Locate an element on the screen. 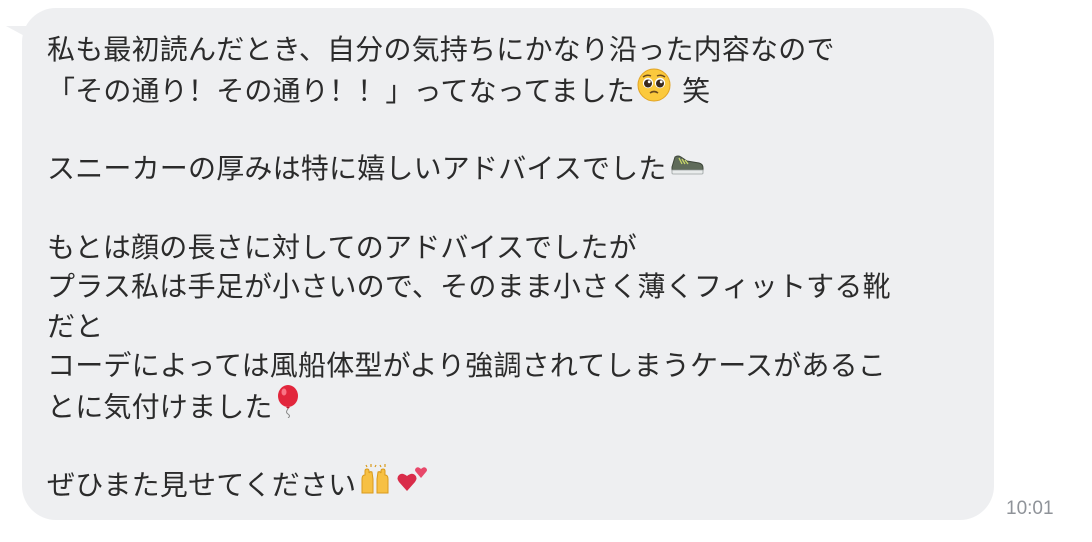  pleading-face-icon is located at coordinates (654, 90).